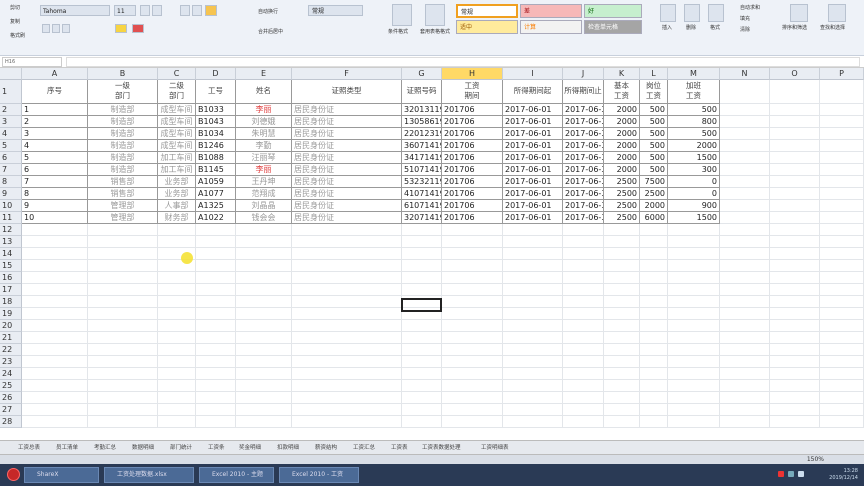 The image size is (864, 486). What do you see at coordinates (422, 158) in the screenshot?
I see `table-cell: 341714198811040282` at bounding box center [422, 158].